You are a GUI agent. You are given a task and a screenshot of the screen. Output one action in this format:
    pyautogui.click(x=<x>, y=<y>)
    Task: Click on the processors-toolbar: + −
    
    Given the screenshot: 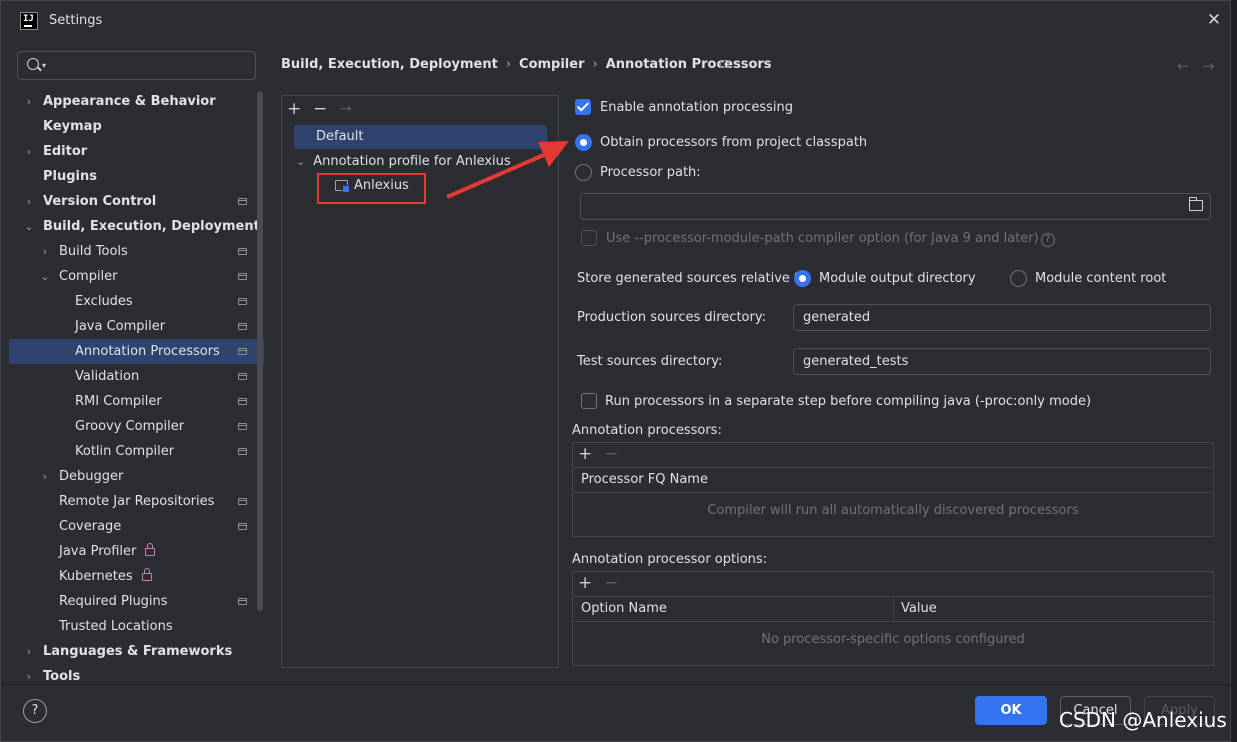 What is the action you would take?
    pyautogui.click(x=893, y=455)
    